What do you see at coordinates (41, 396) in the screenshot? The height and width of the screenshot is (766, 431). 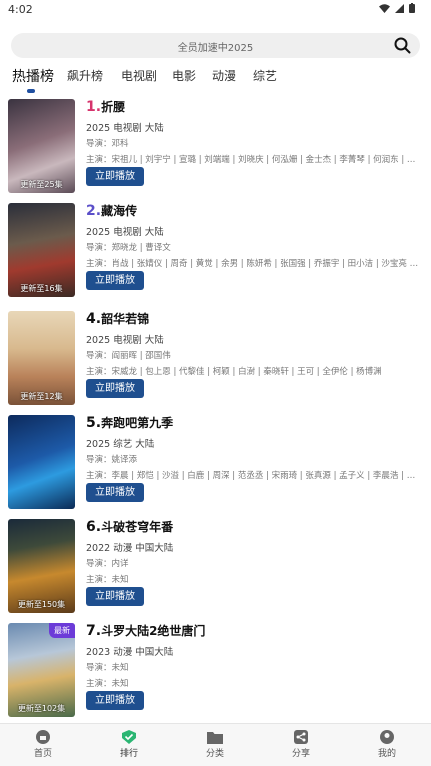 I see `episode-label: 更新至12集` at bounding box center [41, 396].